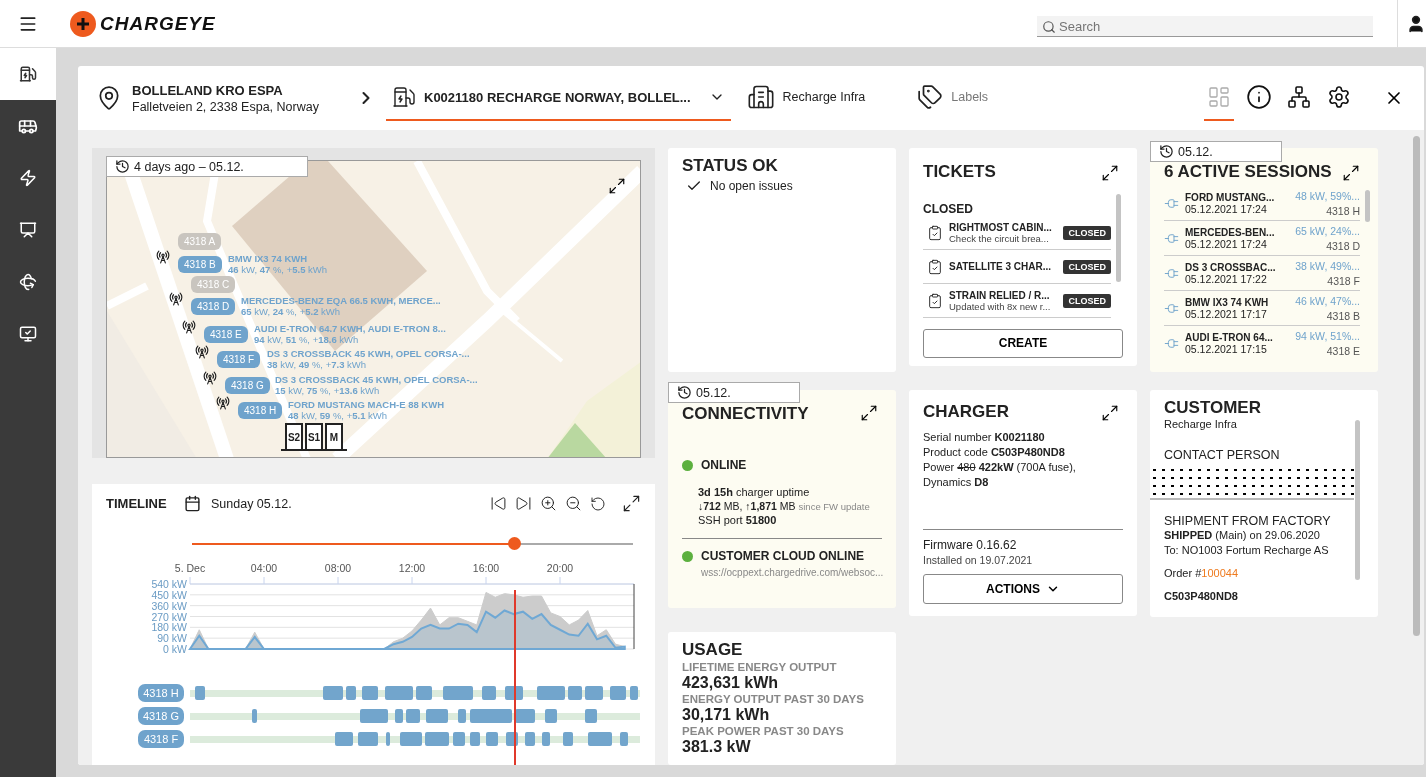 The height and width of the screenshot is (777, 1426). Describe the element at coordinates (1262, 203) in the screenshot. I see `session-row: FORD MUSTANG... 05.12.2021 17:24 48 kW, 59%... 4318 H` at that location.